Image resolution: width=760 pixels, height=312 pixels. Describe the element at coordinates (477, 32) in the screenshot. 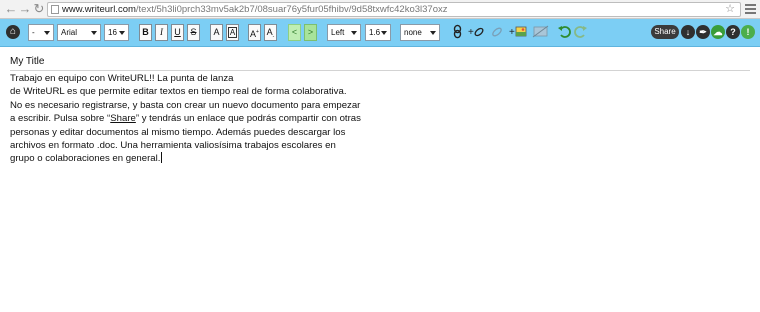

I see `add-link-icon: +` at that location.